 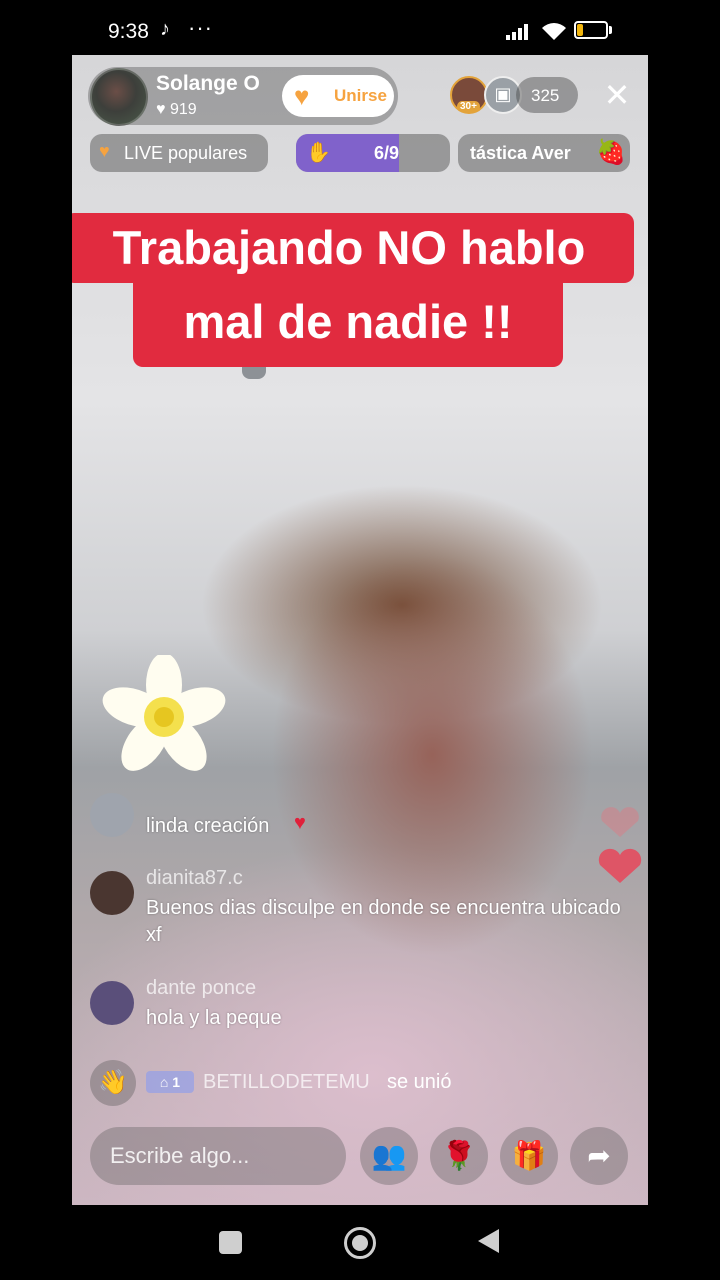 What do you see at coordinates (610, 30) in the screenshot?
I see `battery-cap` at bounding box center [610, 30].